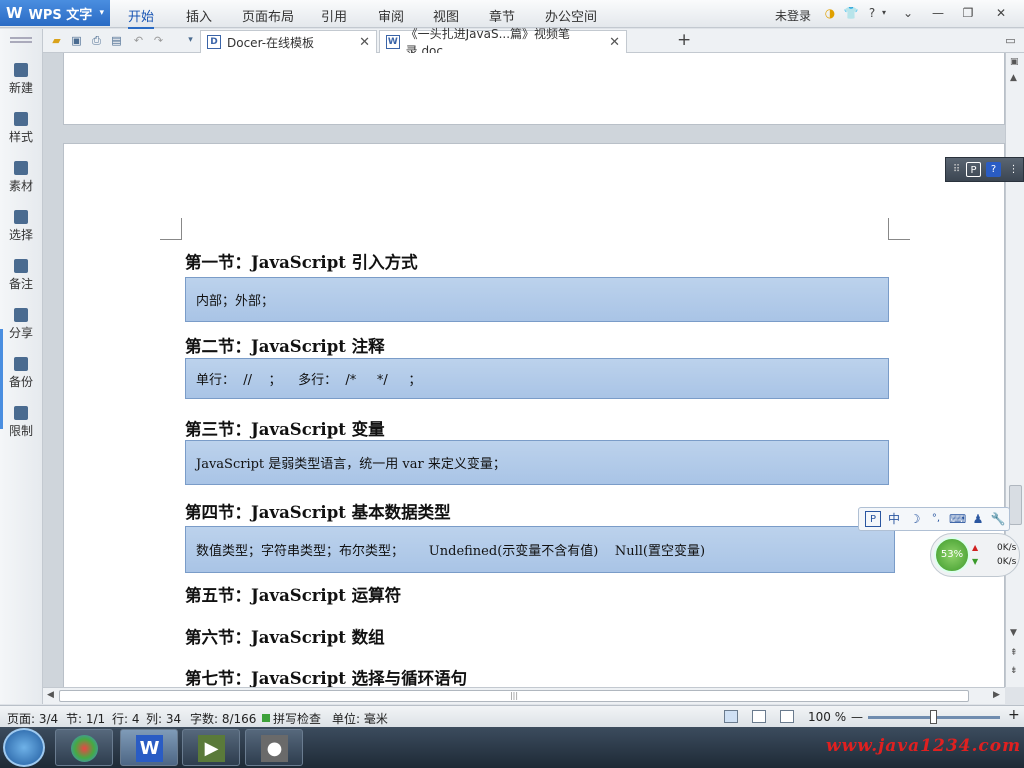 The image size is (1024, 768). What do you see at coordinates (996, 695) in the screenshot?
I see `scroll-right-arrow-icon: ▶` at bounding box center [996, 695].